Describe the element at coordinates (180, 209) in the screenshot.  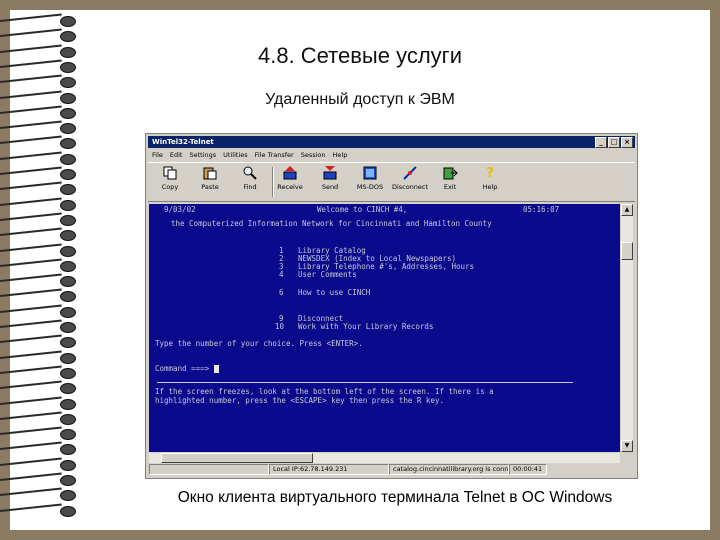
I see `terminal-date: 9/03/02` at that location.